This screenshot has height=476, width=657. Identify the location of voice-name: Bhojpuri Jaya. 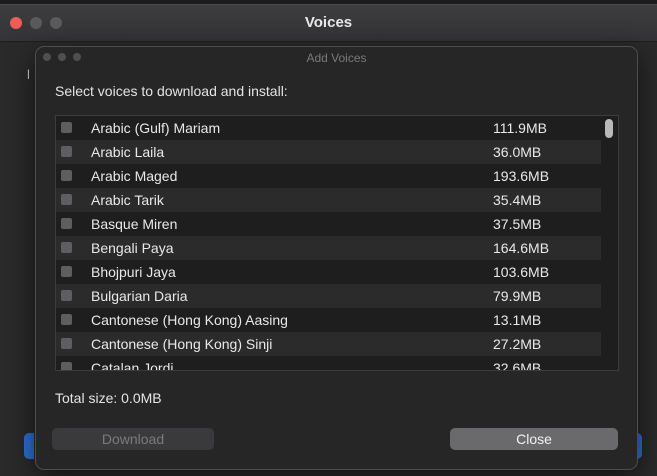
(133, 272).